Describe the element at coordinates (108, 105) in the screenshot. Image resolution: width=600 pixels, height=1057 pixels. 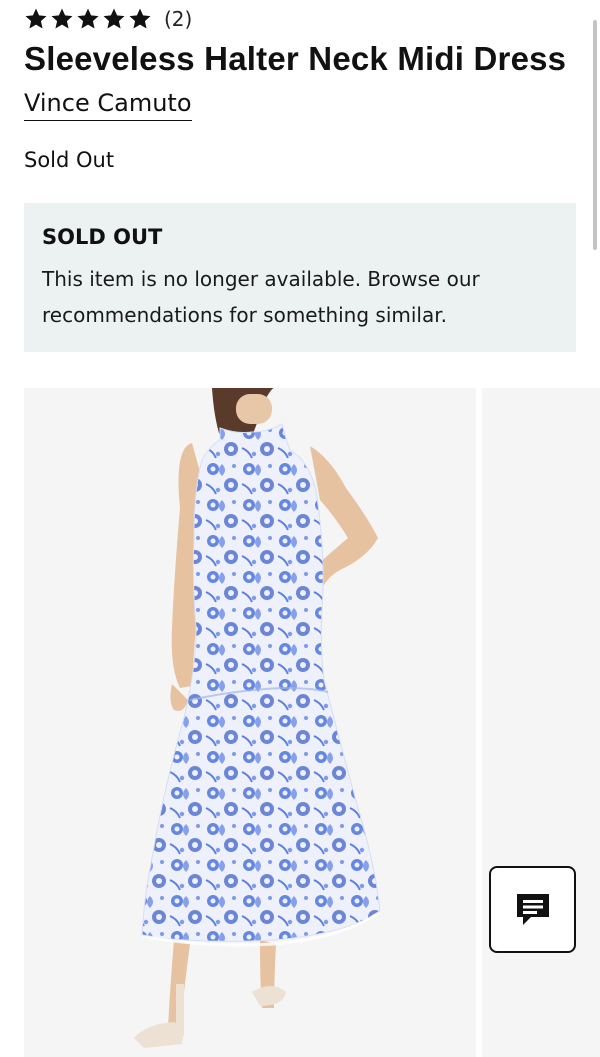
I see `brand-link: Vince Camuto` at that location.